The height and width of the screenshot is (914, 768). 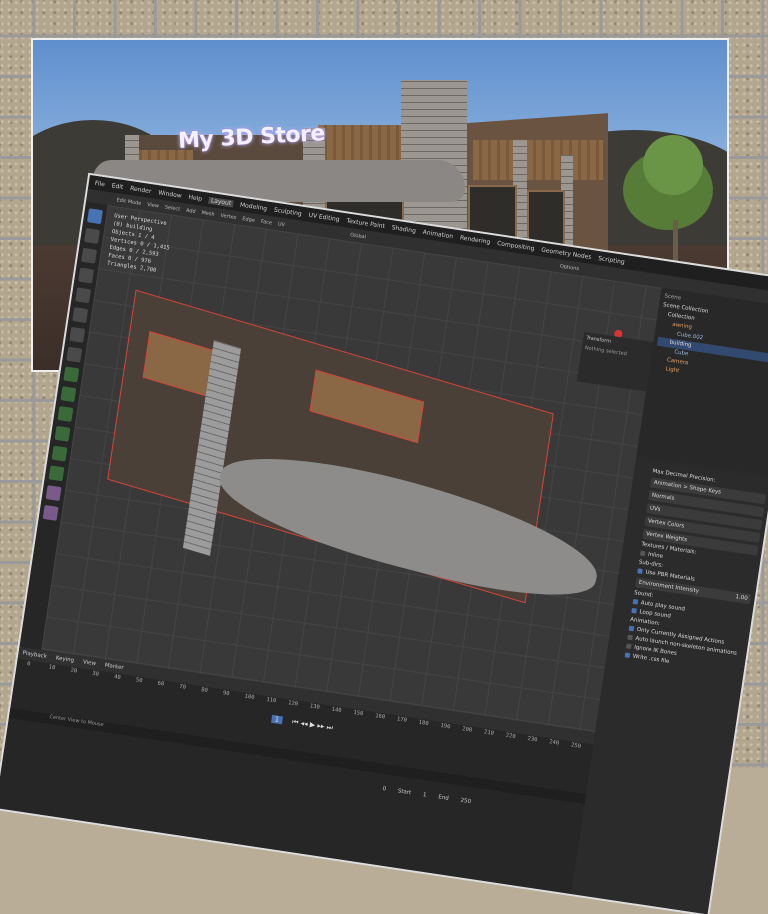 I want to click on ruler-tick-label: 70, so click(x=182, y=687).